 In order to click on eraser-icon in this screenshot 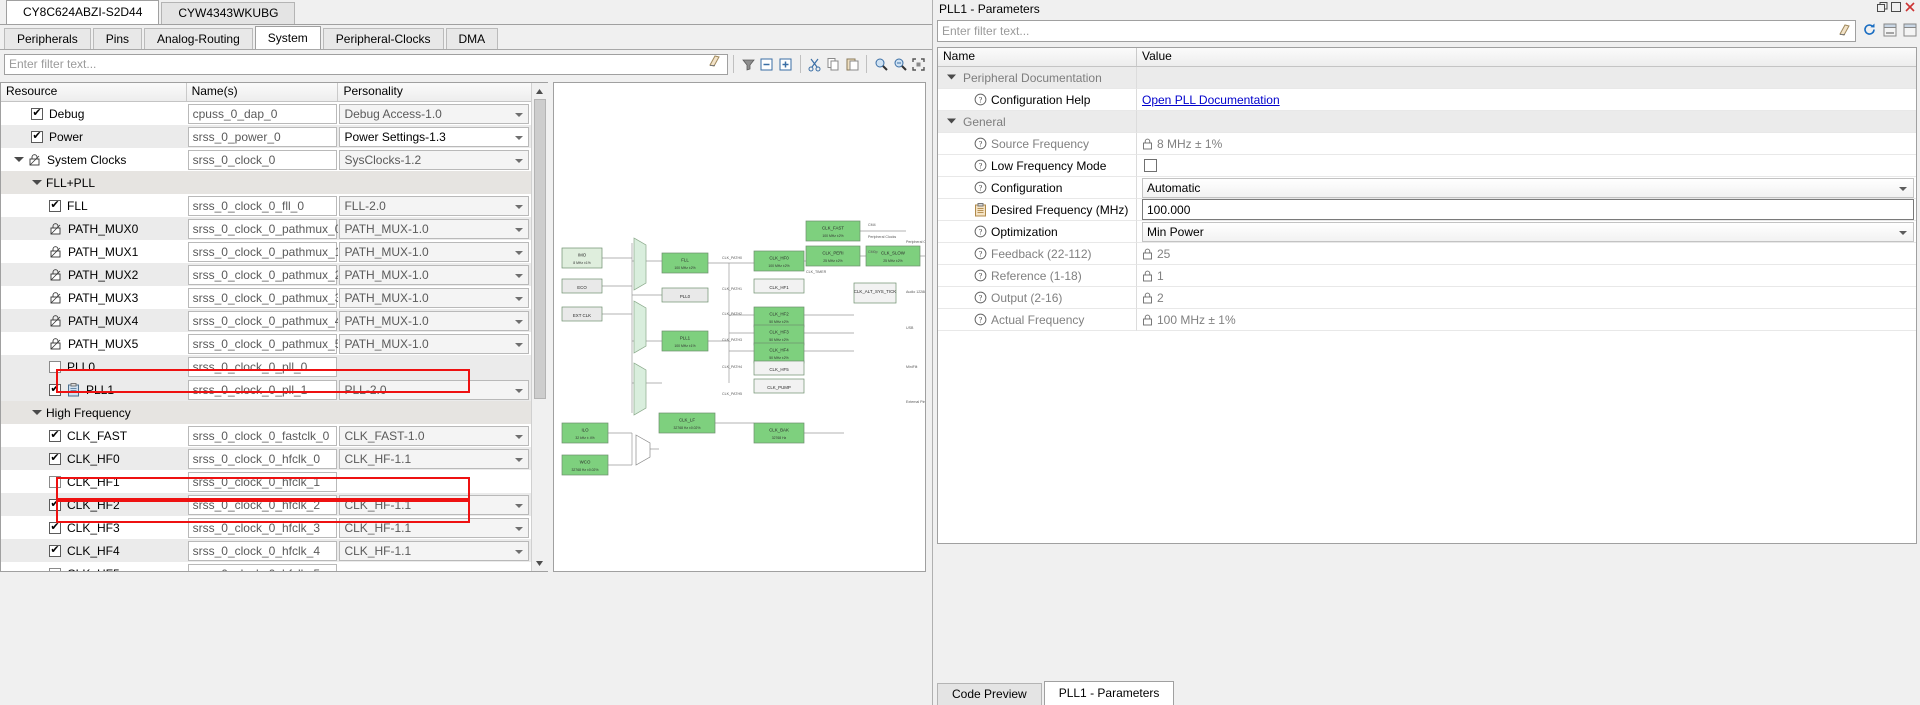, I will do `click(1844, 31)`.